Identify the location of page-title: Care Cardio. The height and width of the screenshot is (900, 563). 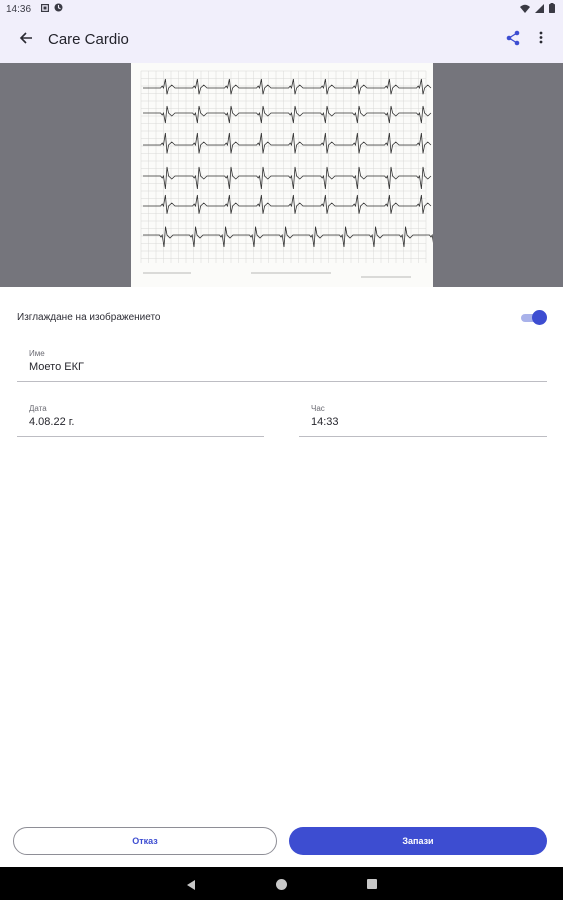
(88, 39).